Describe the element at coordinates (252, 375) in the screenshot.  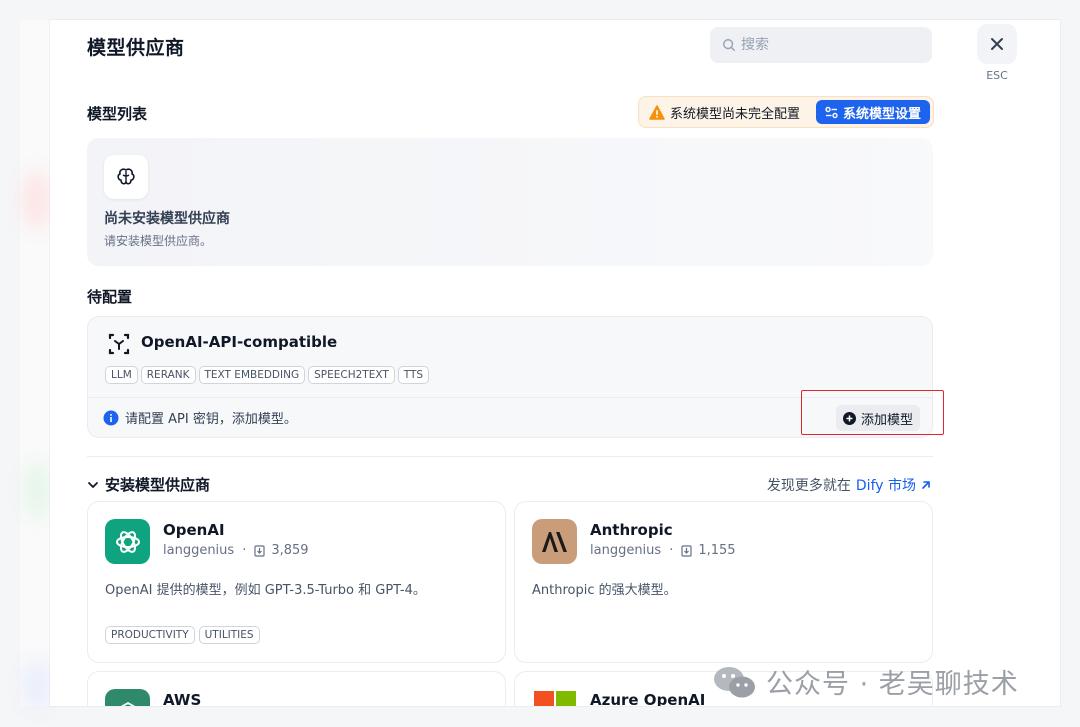
I see `capability-tag: TEXT EMBEDDING` at that location.